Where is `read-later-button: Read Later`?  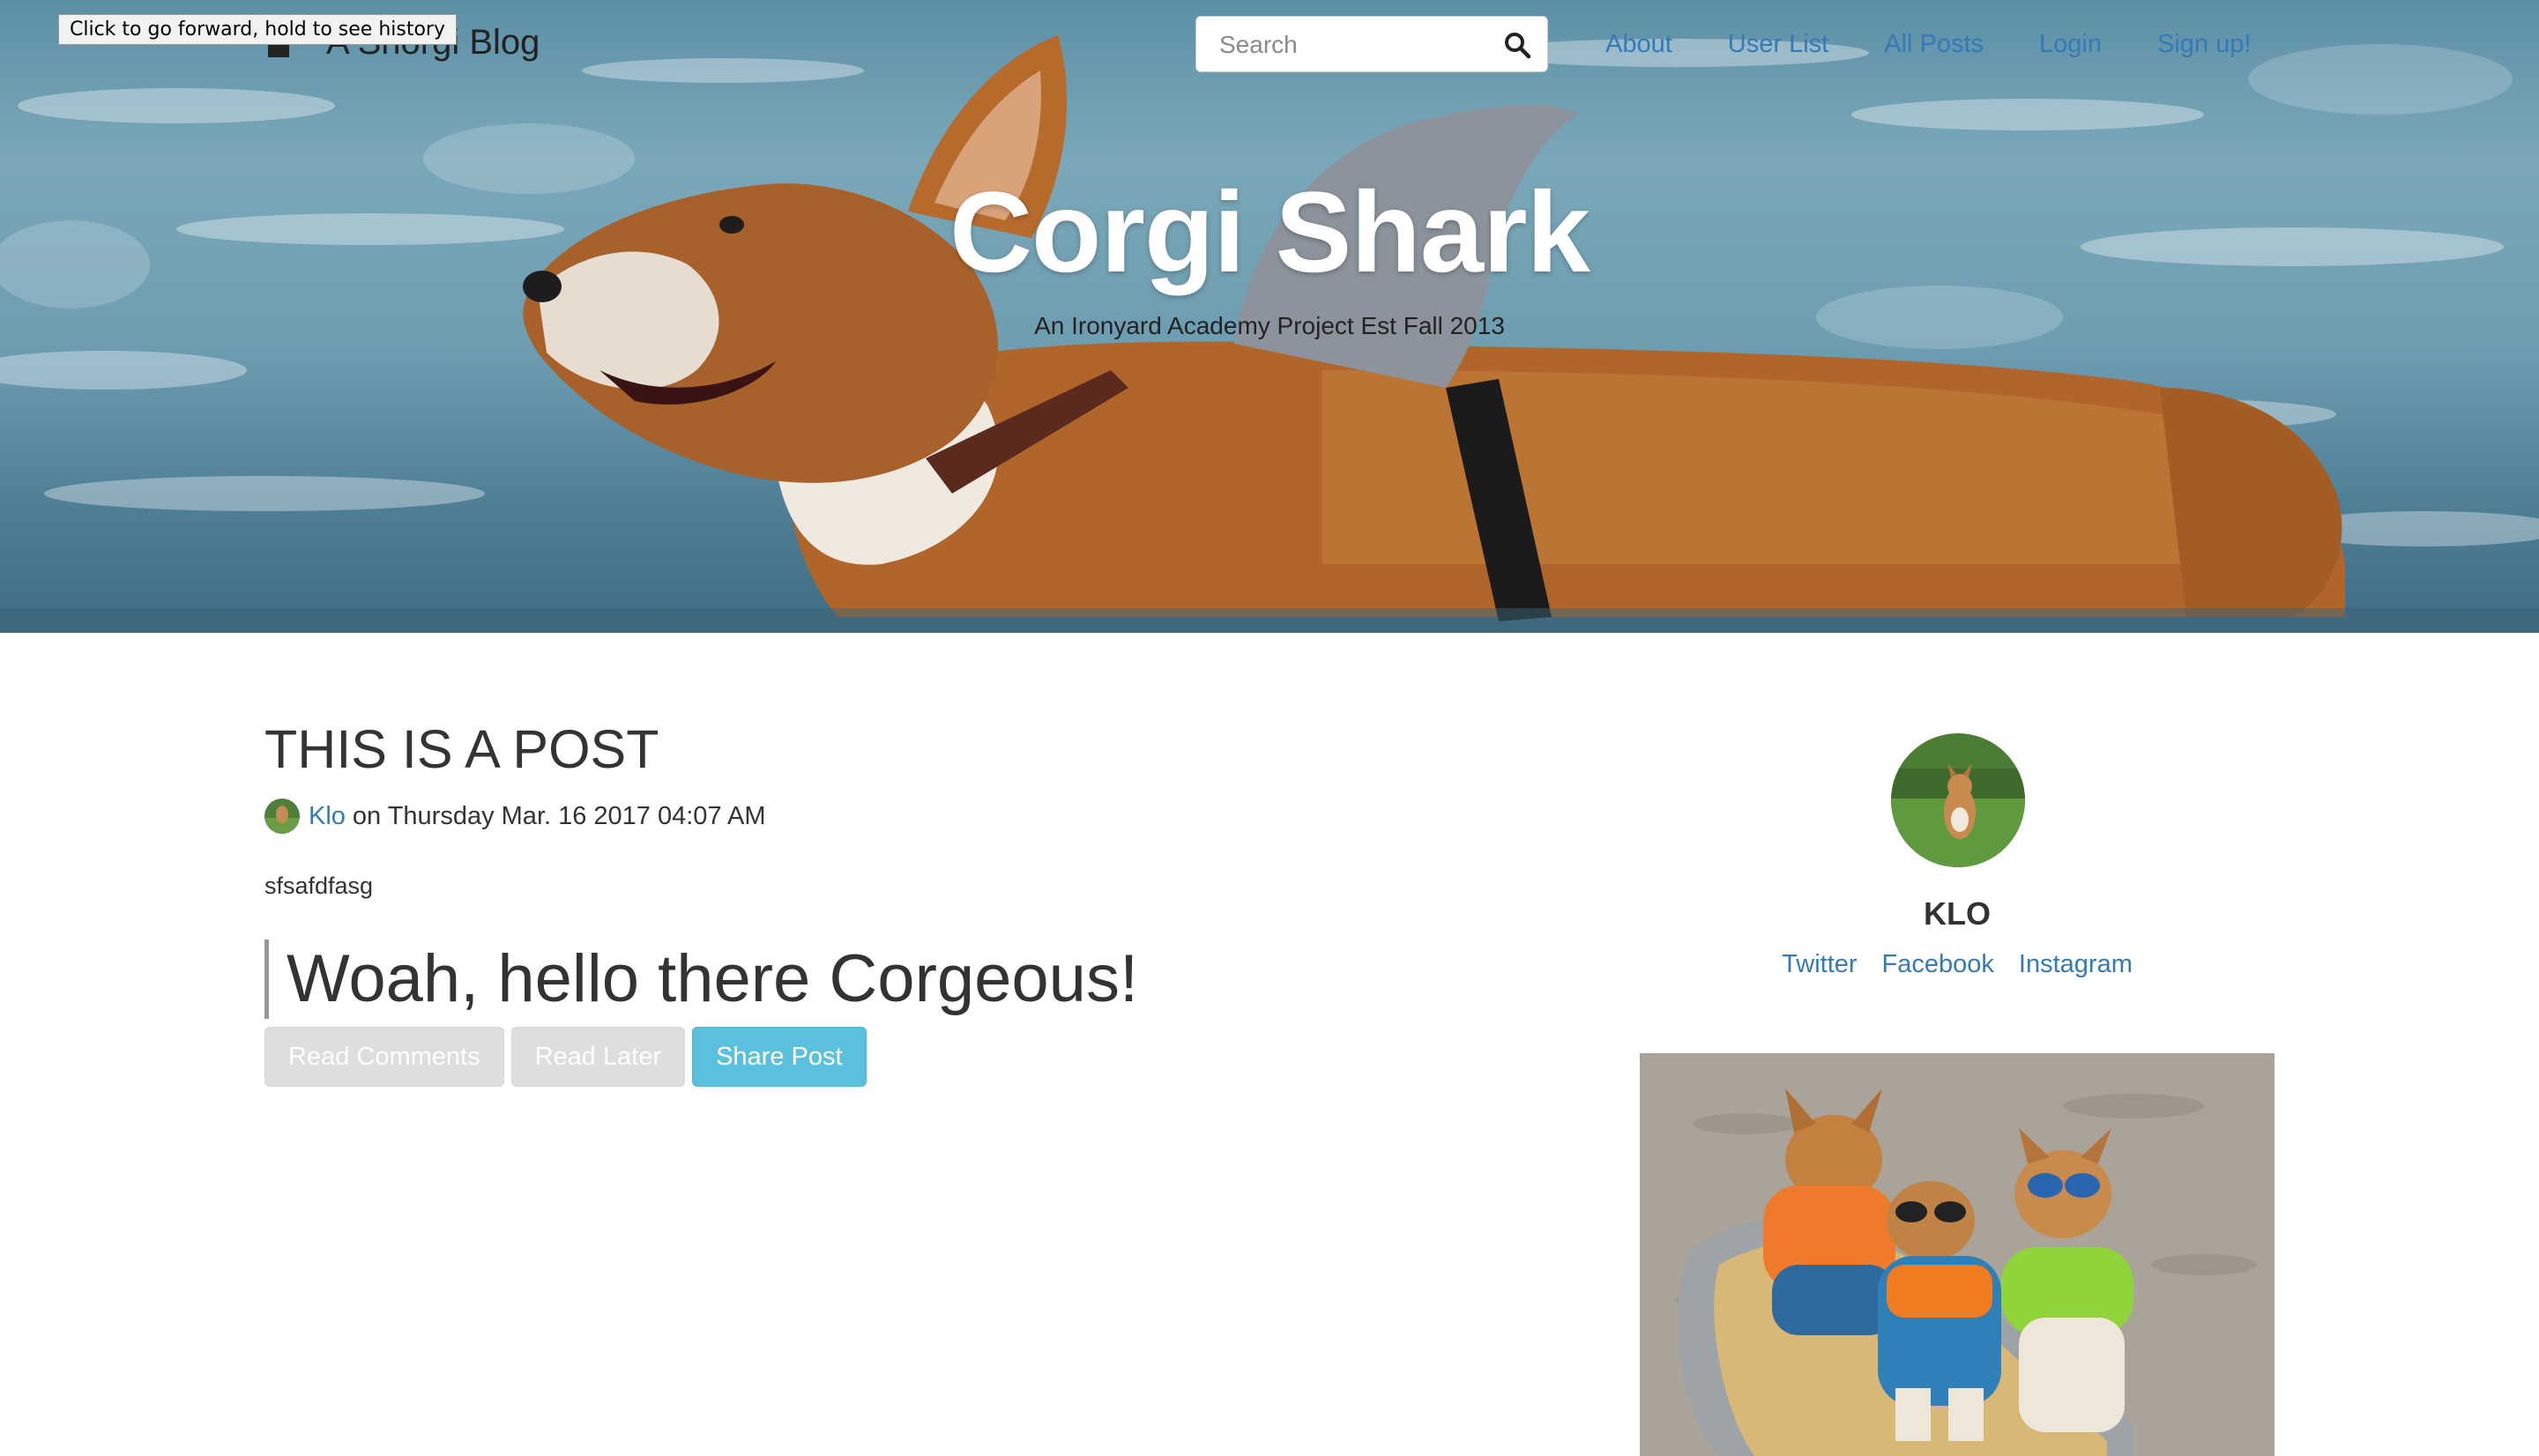 read-later-button: Read Later is located at coordinates (598, 1057).